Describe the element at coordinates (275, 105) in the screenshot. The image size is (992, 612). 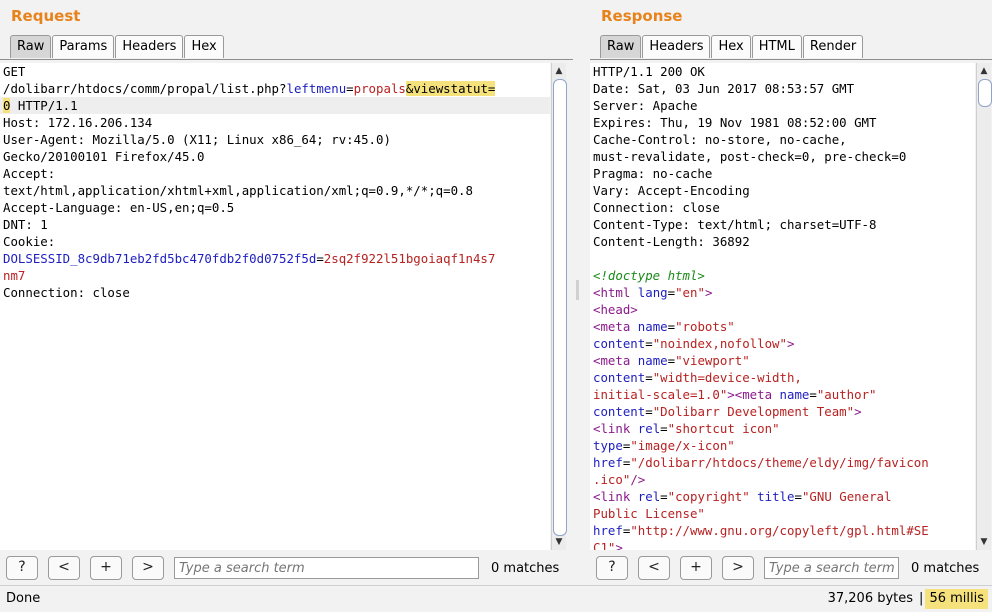
I see `request-line: 0 HTTP/1.1` at that location.